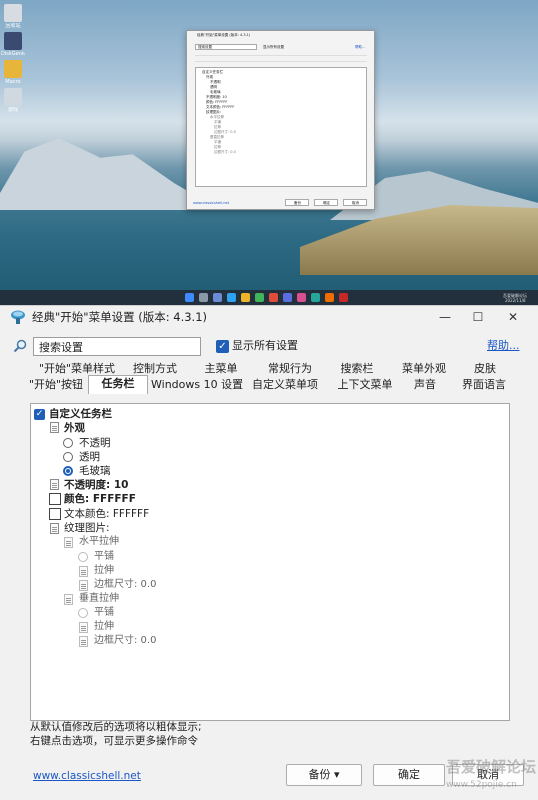  I want to click on tab-custom-menu-items: 自定义菜单项, so click(285, 384).